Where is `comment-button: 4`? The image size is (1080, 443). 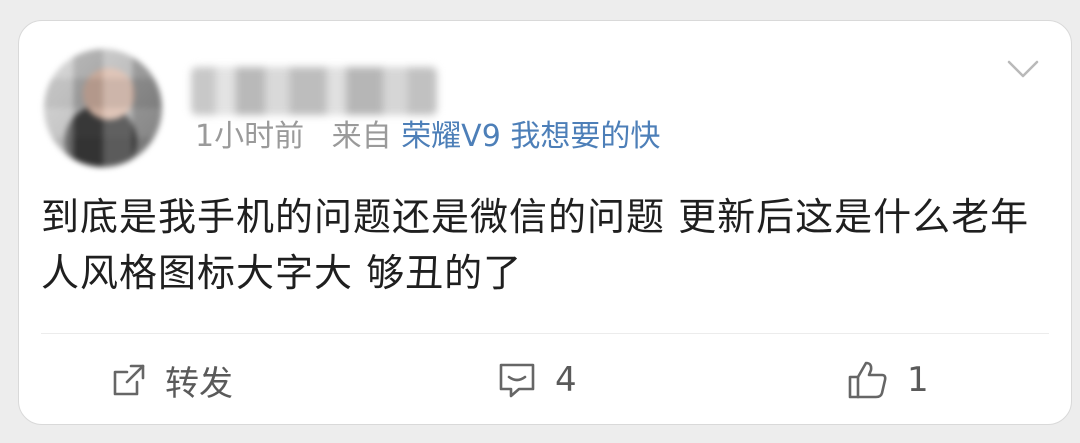 comment-button: 4 is located at coordinates (537, 380).